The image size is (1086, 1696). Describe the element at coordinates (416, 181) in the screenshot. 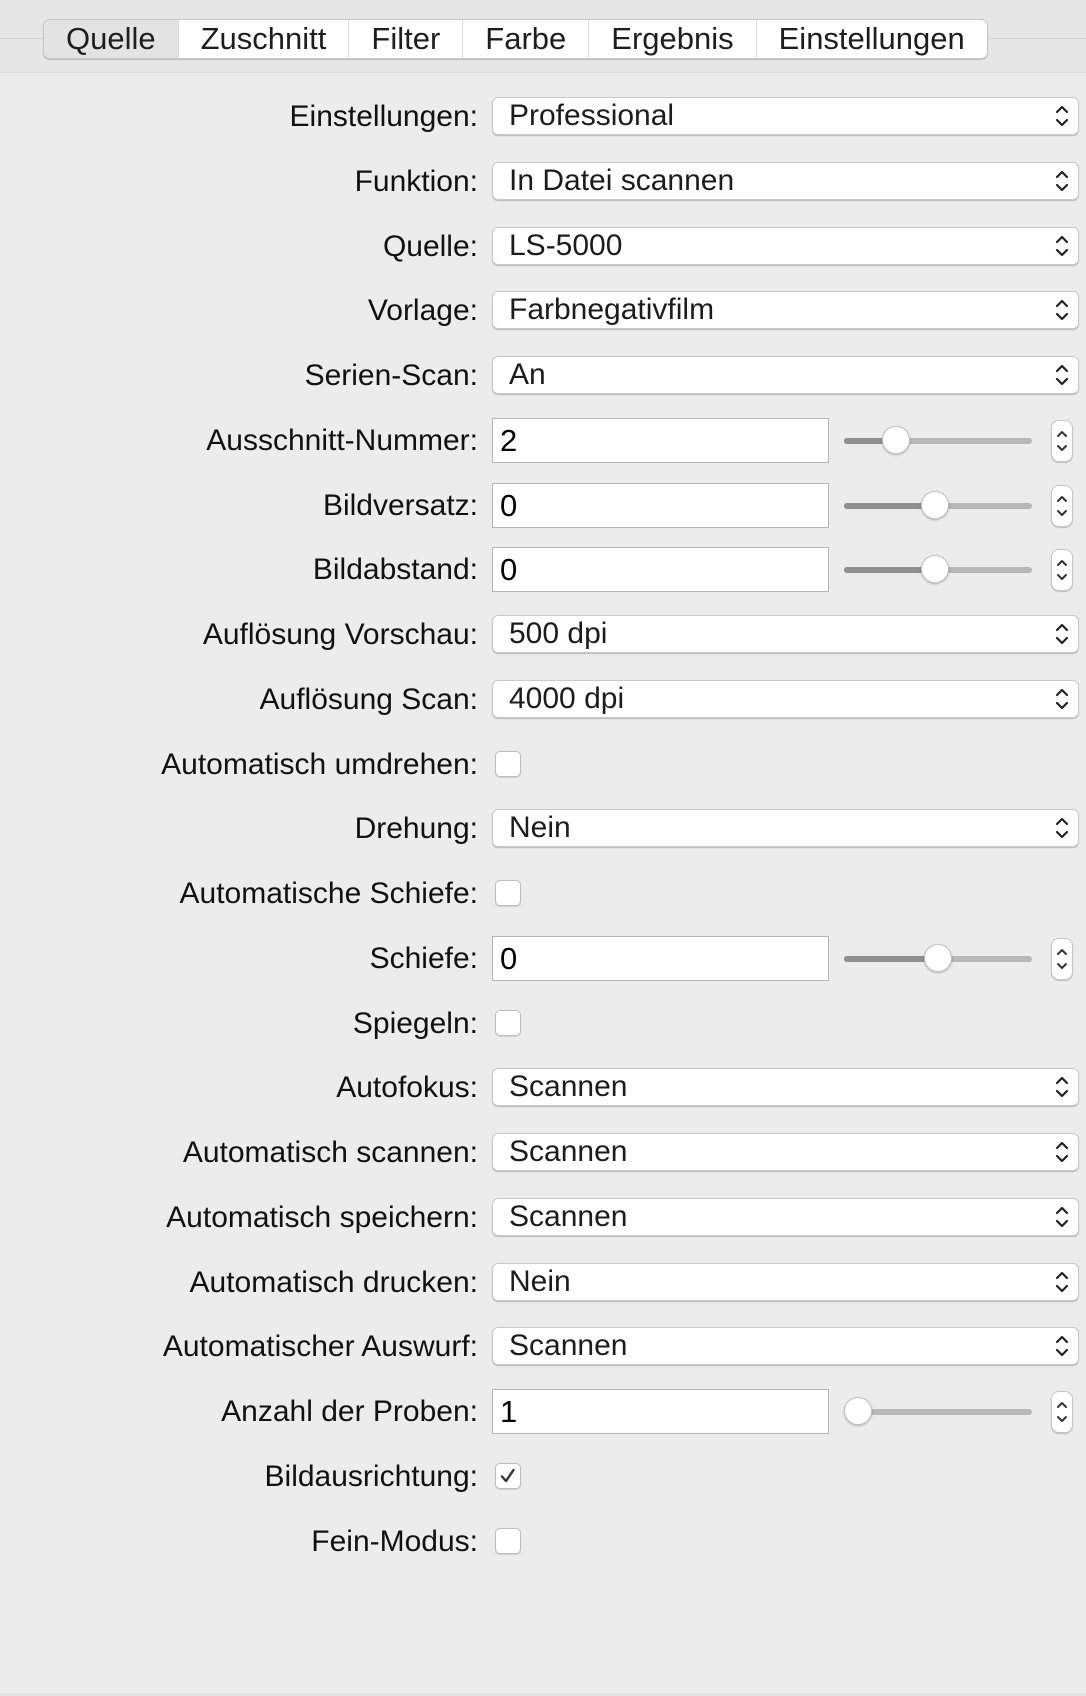

I see `funktion-label: Funktion:` at that location.